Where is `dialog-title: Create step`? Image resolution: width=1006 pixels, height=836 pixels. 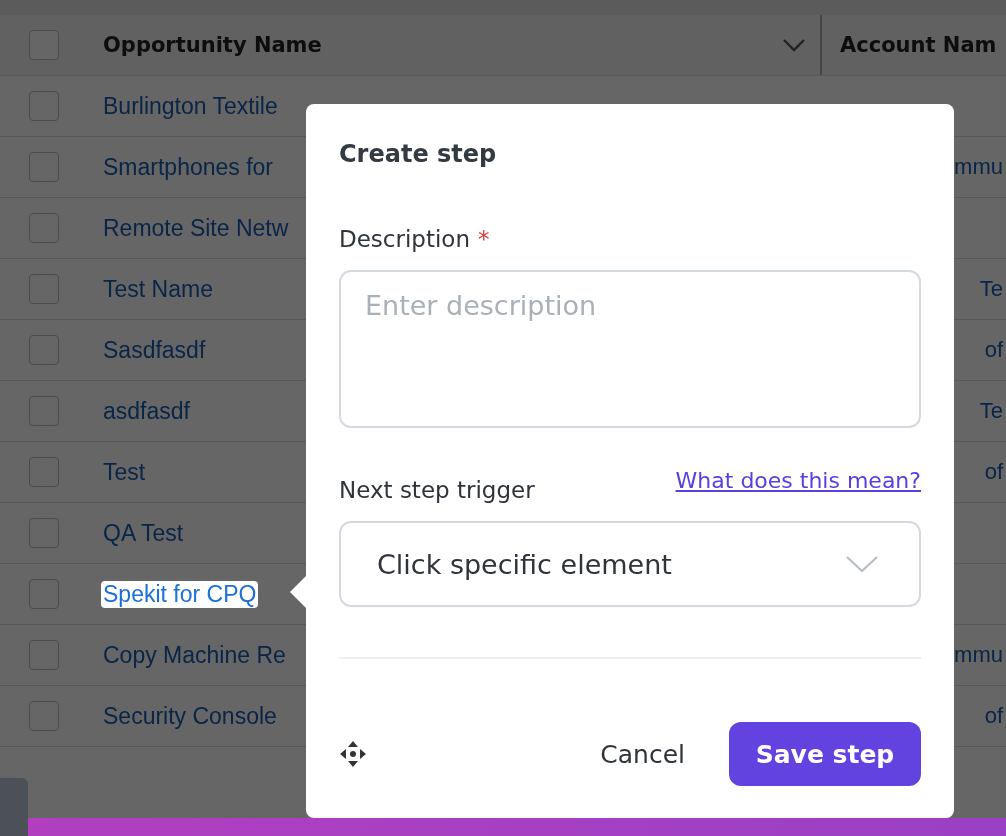
dialog-title: Create step is located at coordinates (418, 154).